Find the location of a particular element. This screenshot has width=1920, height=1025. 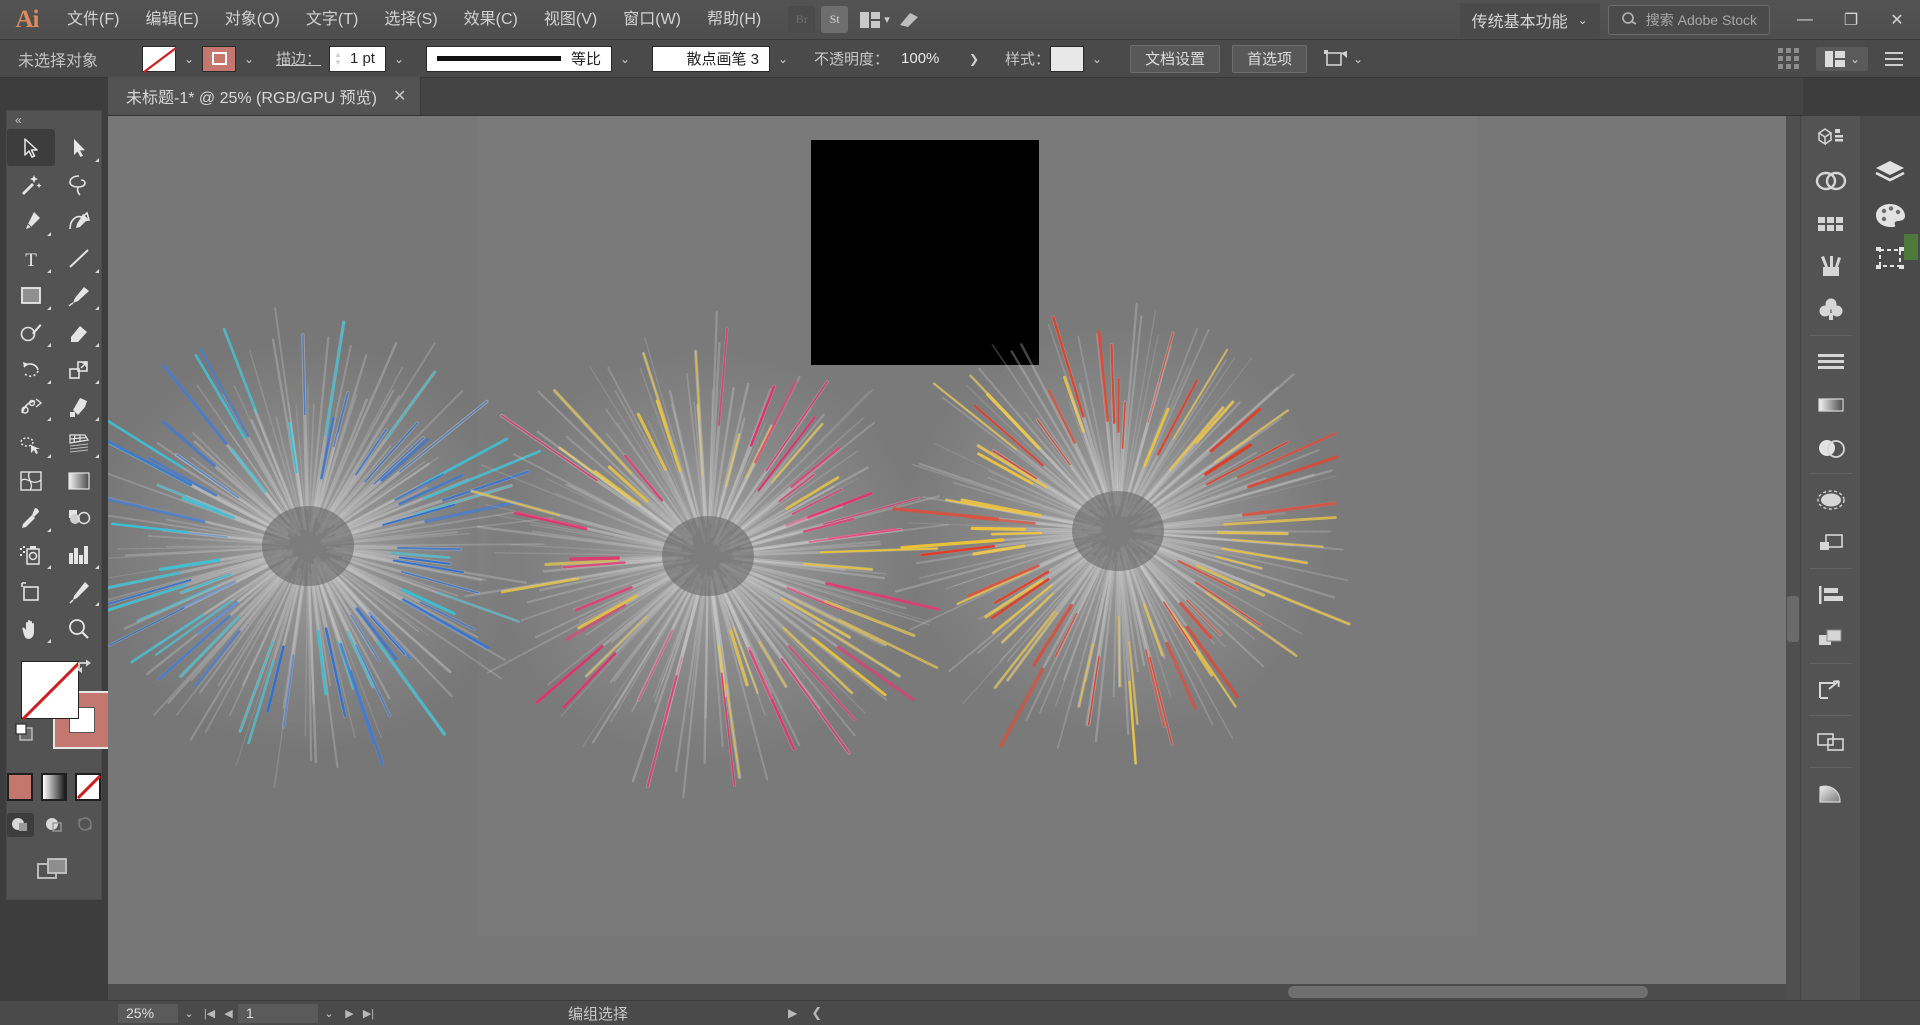

bridge-icon: Br is located at coordinates (802, 19).